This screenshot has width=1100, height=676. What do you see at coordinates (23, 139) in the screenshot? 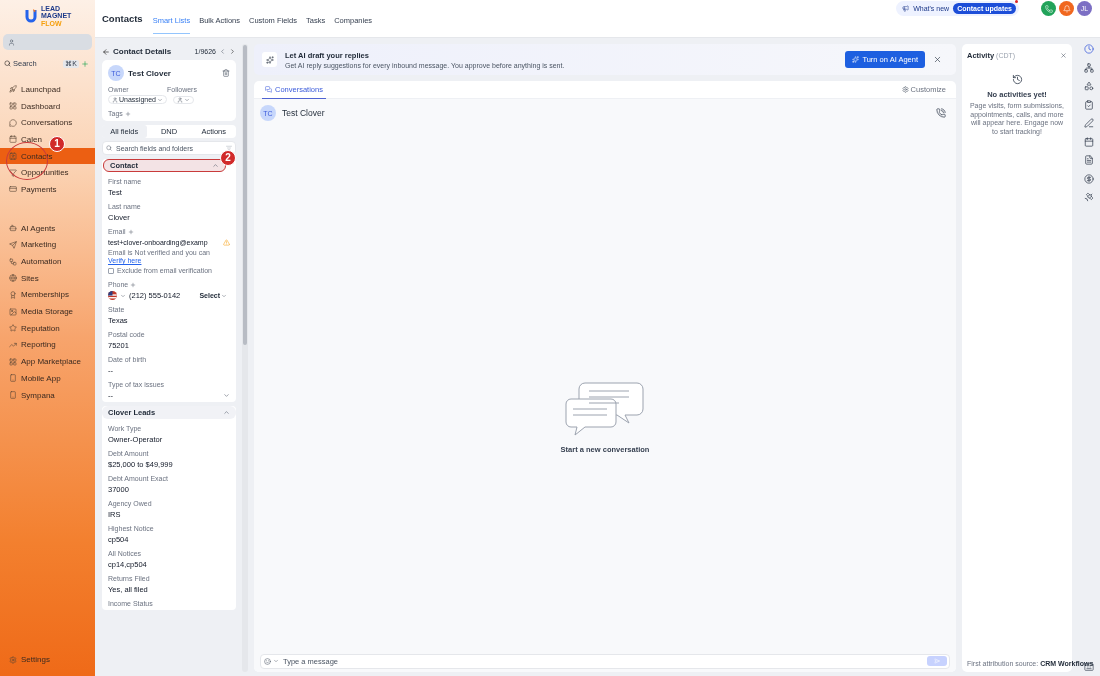
I see `sidebar-item: Calen` at bounding box center [23, 139].